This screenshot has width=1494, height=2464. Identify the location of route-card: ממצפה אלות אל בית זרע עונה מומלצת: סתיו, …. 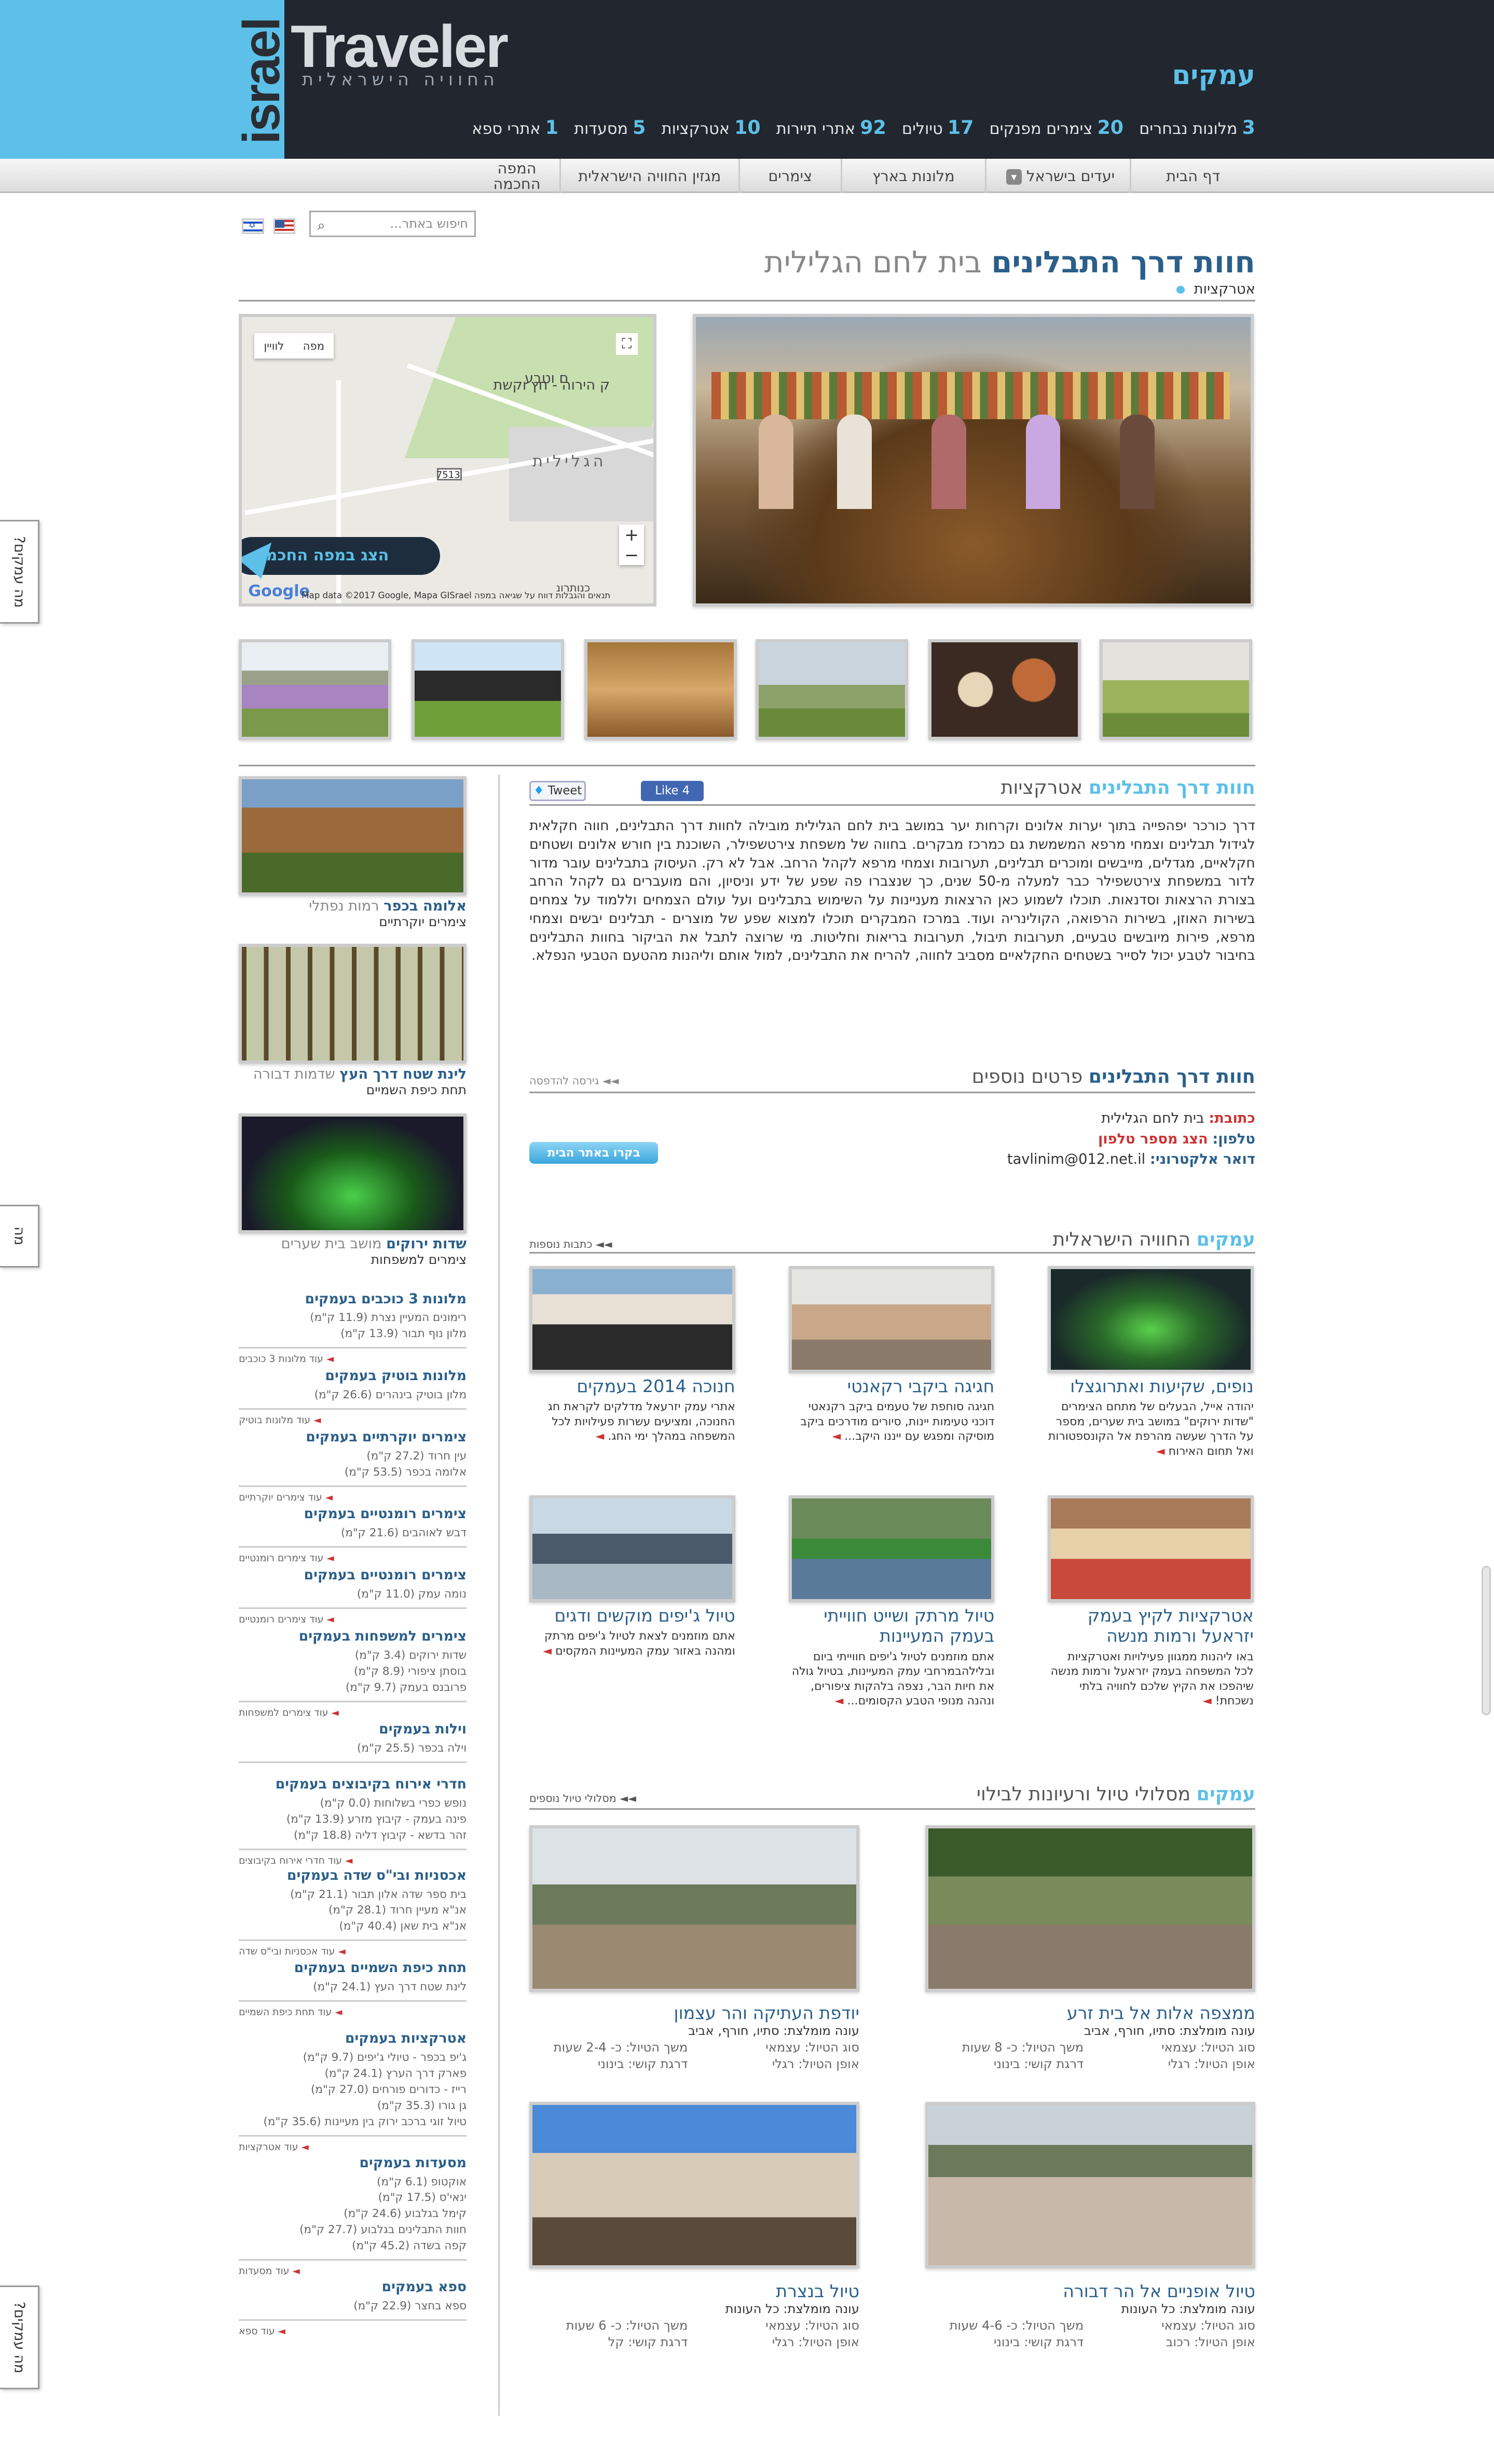
(1090, 2038).